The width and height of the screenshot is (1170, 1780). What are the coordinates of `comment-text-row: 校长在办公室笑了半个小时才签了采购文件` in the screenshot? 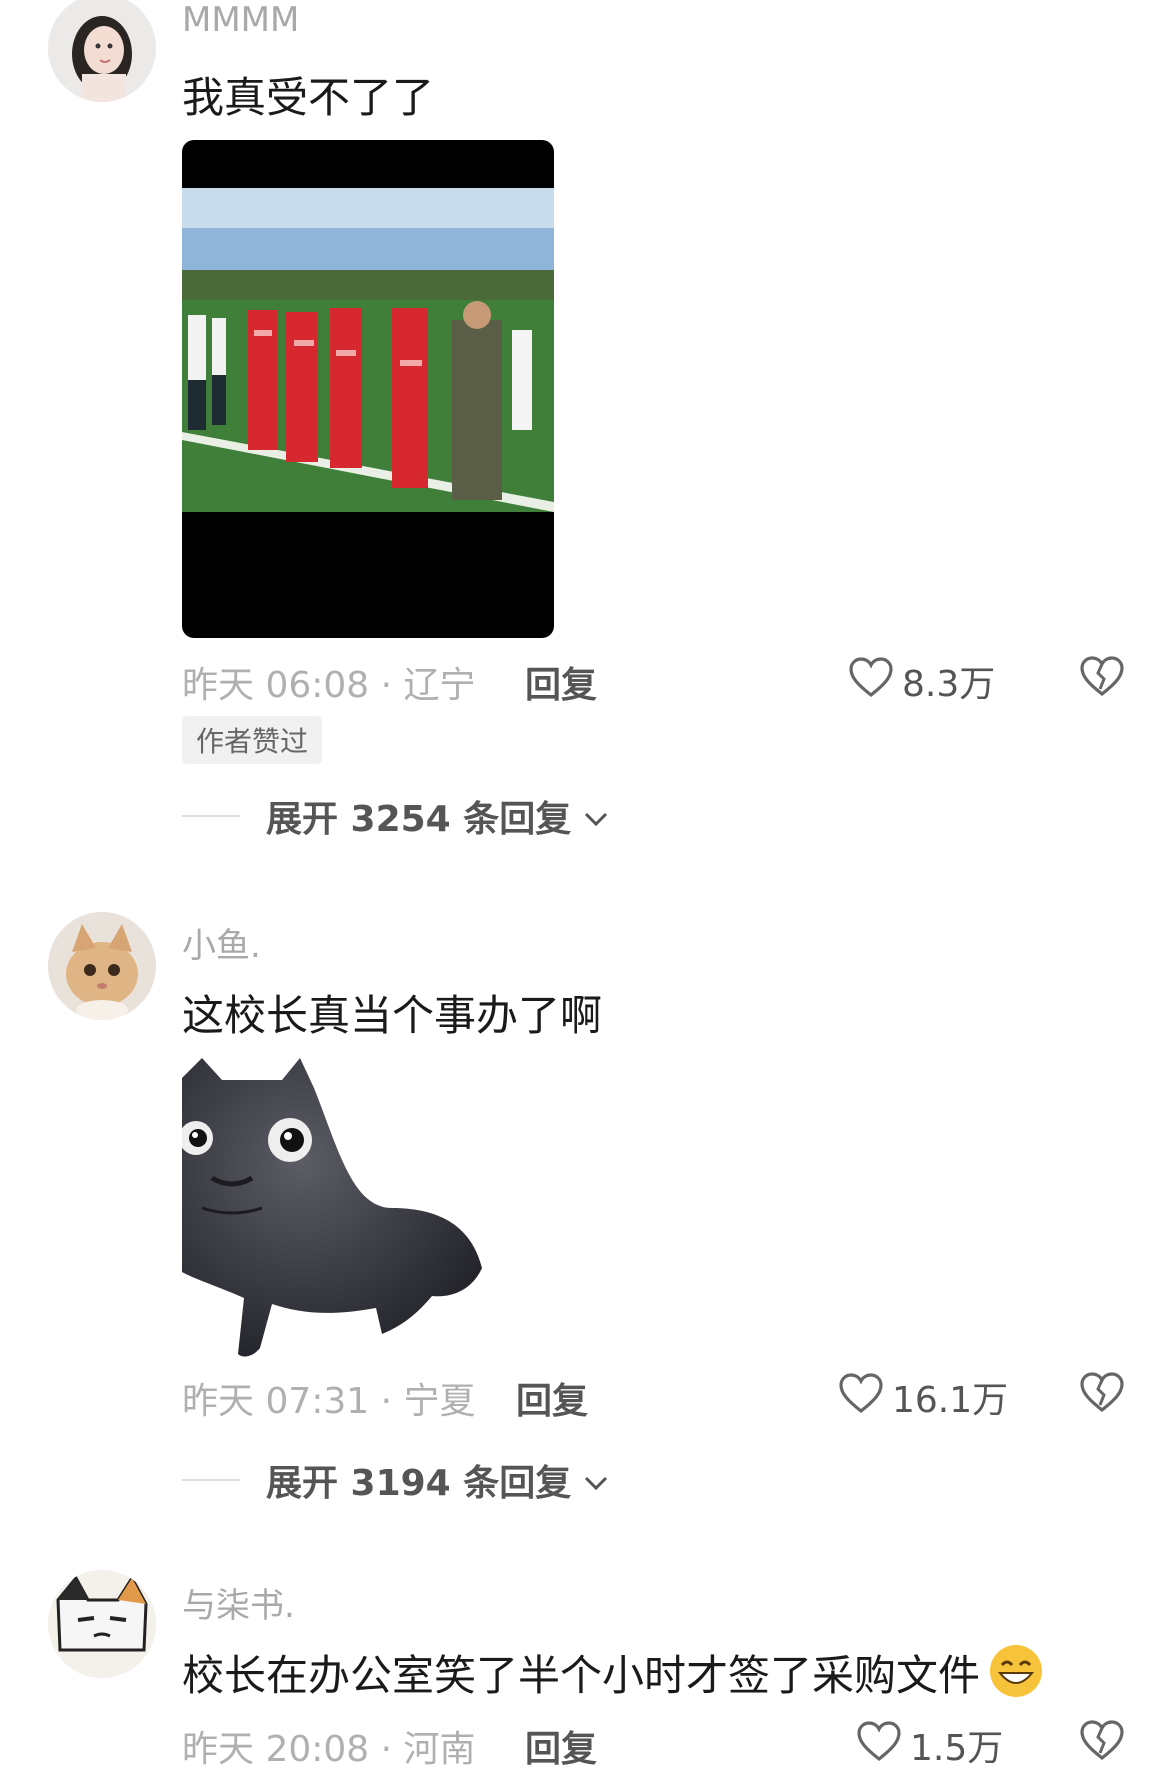 It's located at (613, 1672).